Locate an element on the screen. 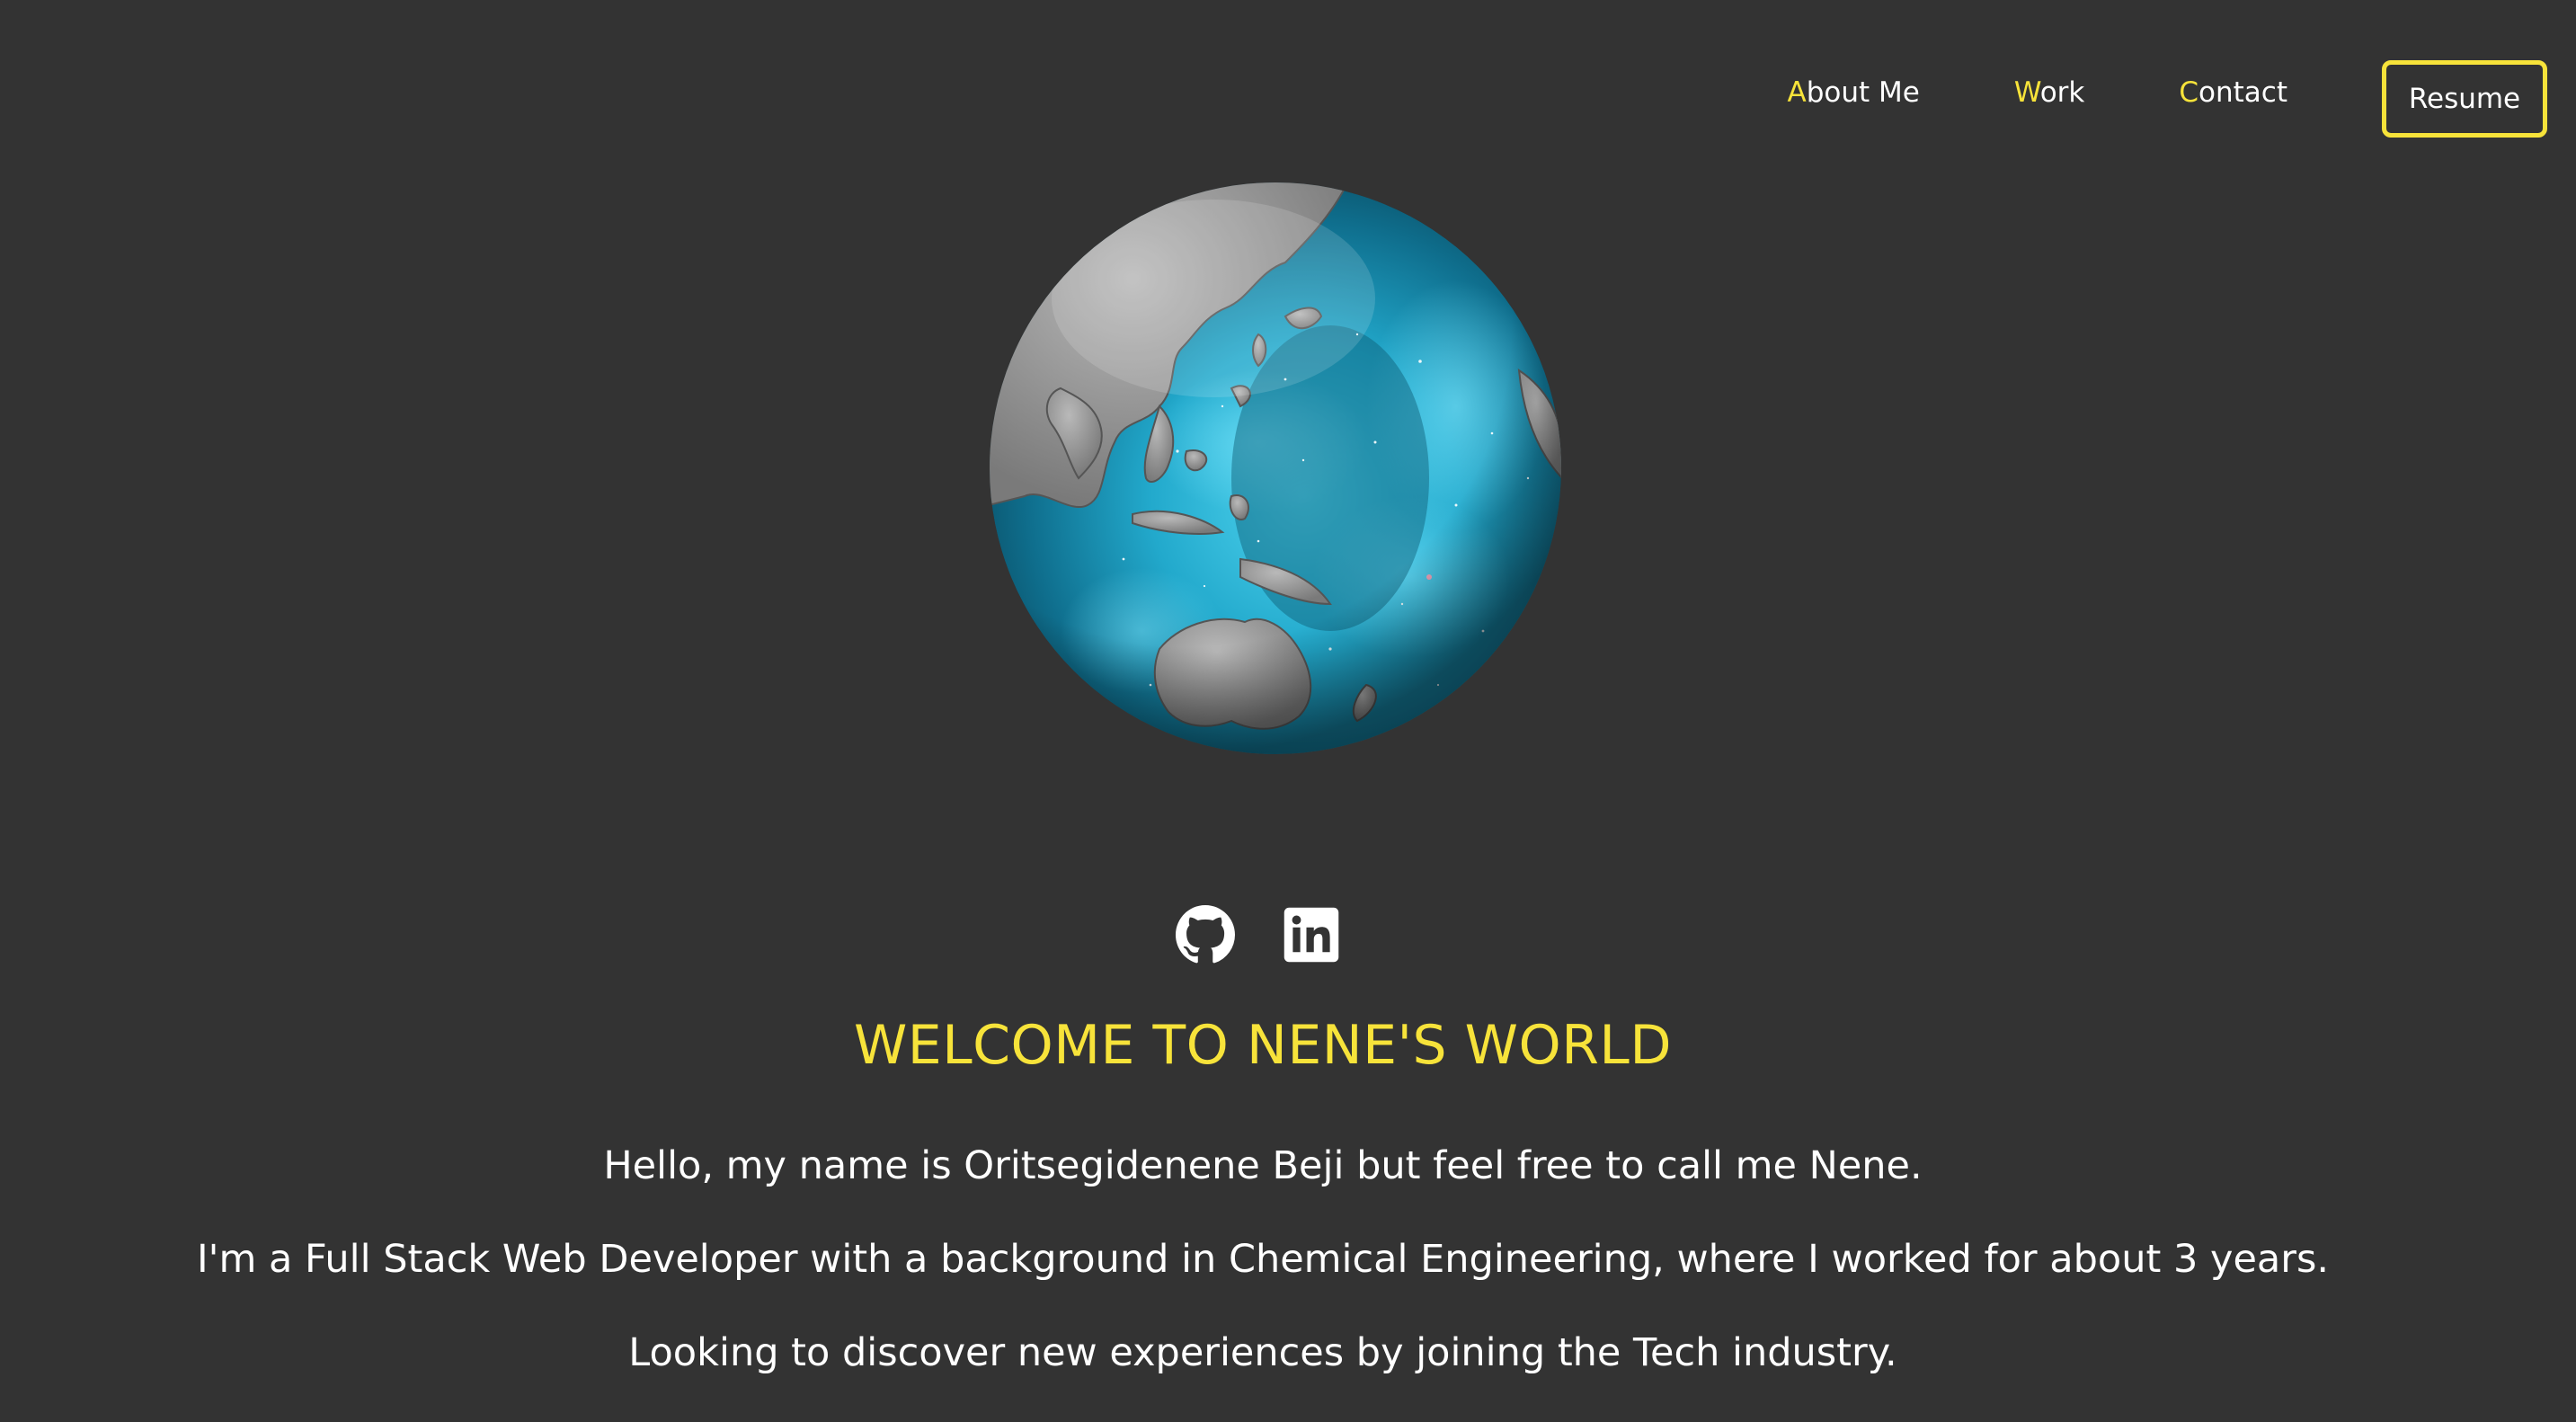  social-links is located at coordinates (1288, 935).